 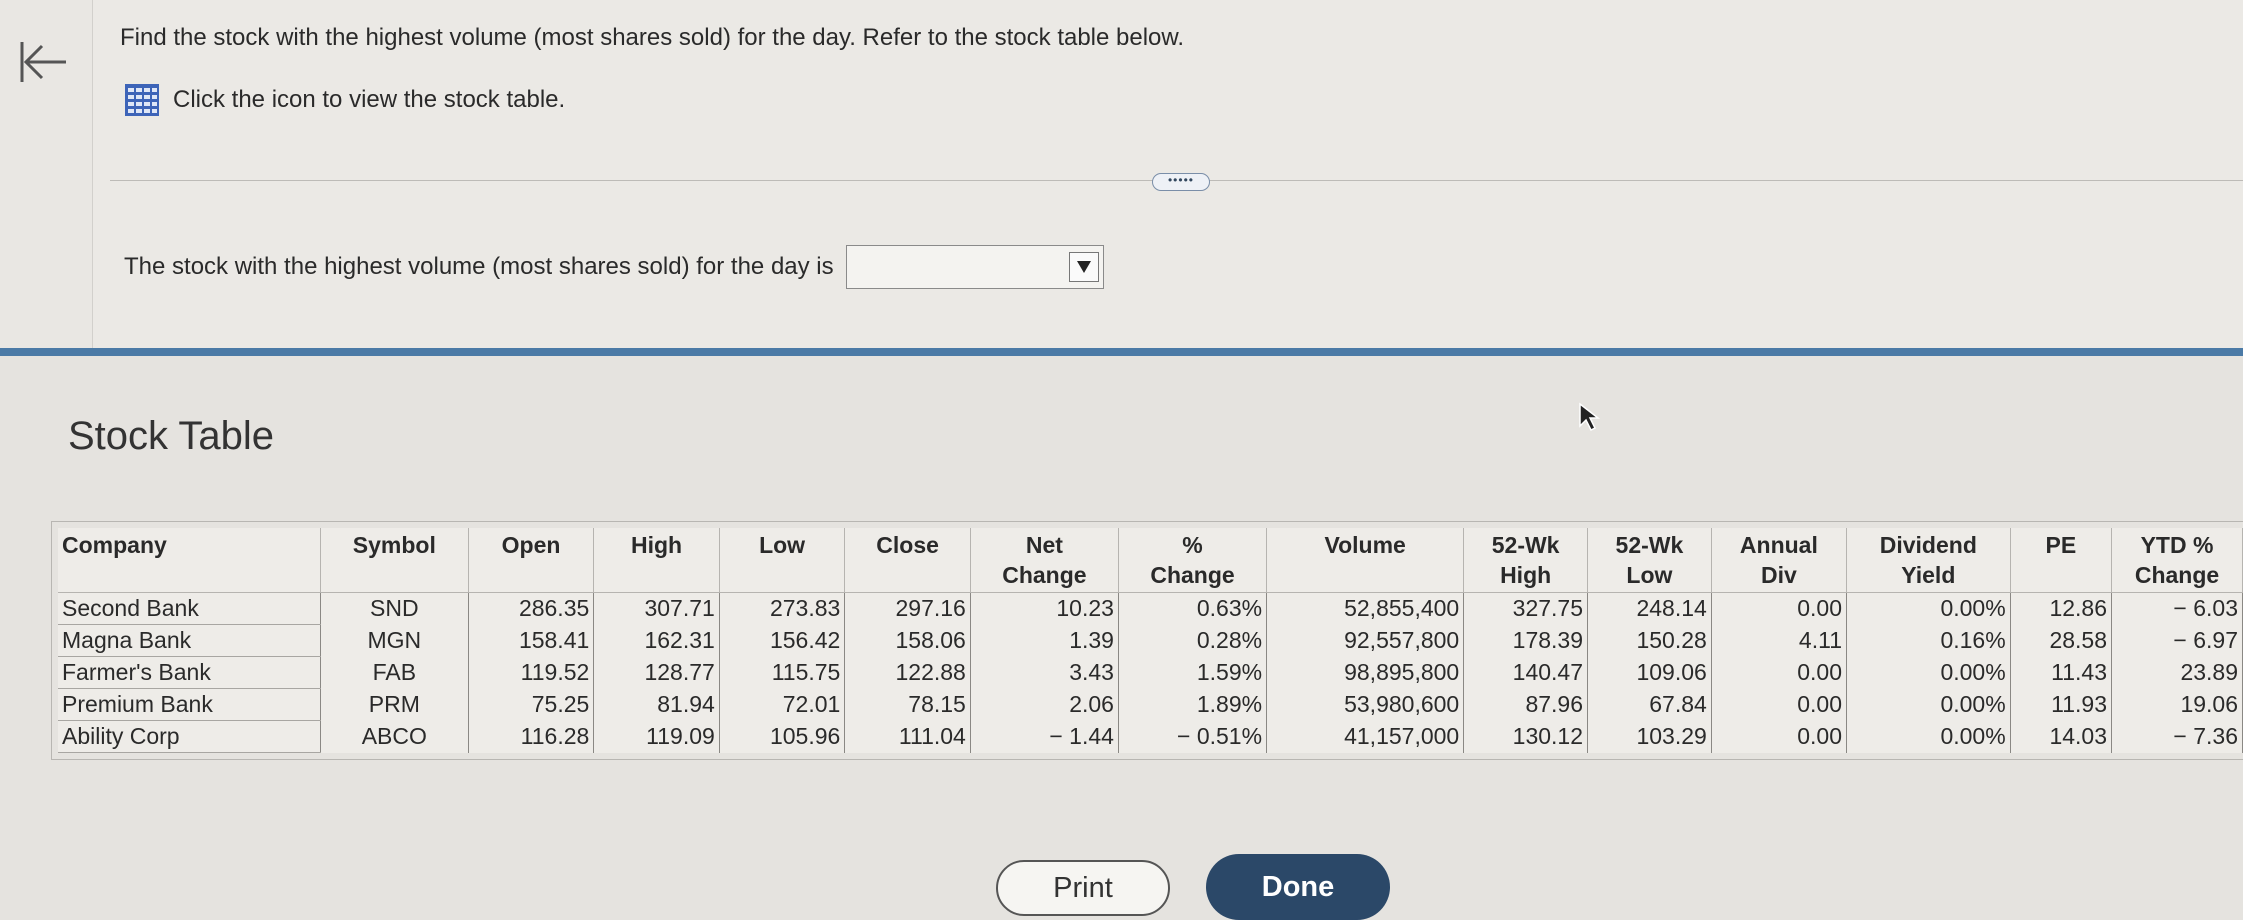 I want to click on print-button: Print, so click(x=1083, y=888).